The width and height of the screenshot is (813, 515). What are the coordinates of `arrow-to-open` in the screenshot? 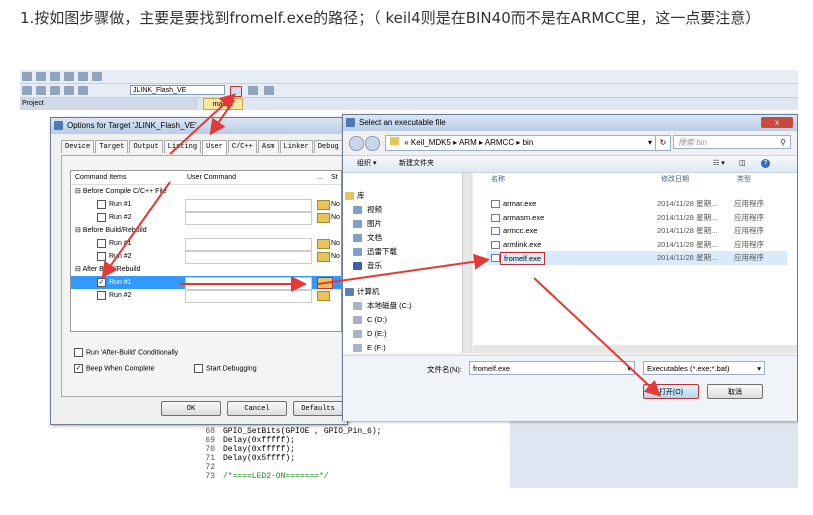 It's located at (597, 337).